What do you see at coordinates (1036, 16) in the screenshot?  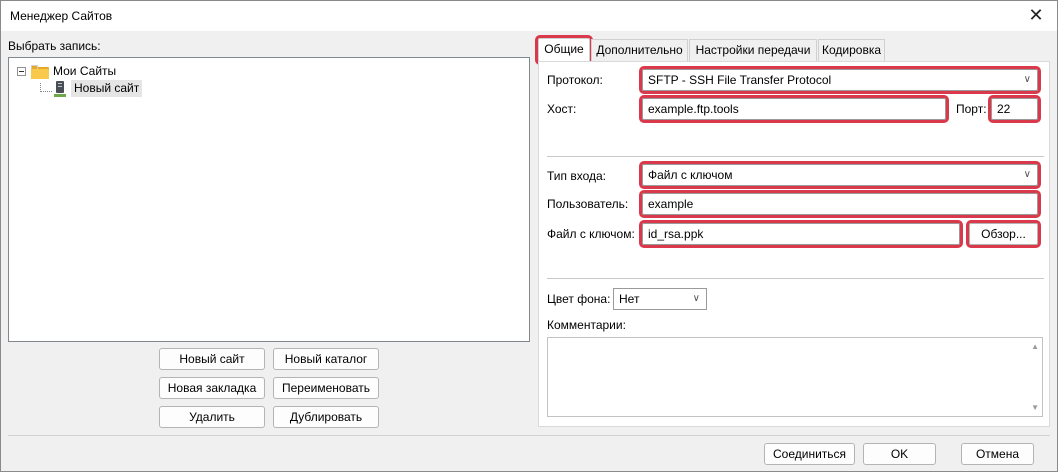 I see `close-icon: ✕` at bounding box center [1036, 16].